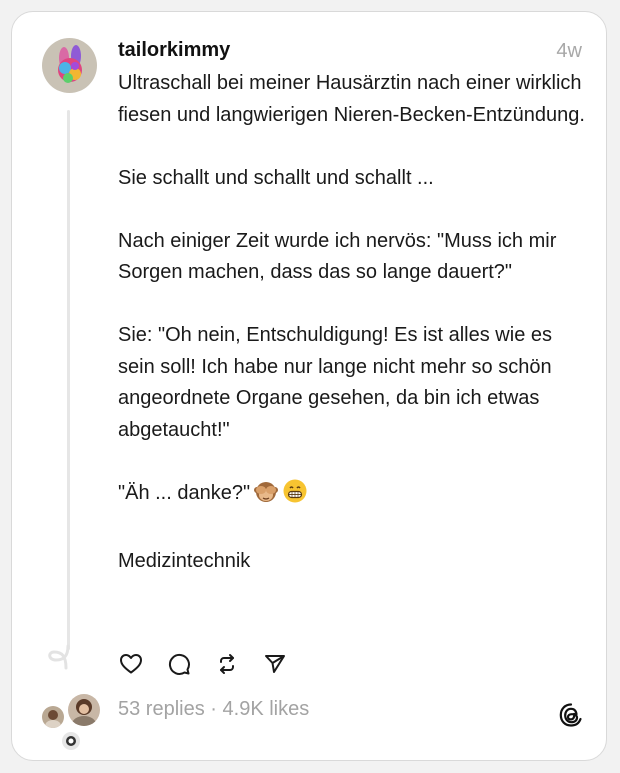 Image resolution: width=620 pixels, height=773 pixels. What do you see at coordinates (161, 709) in the screenshot?
I see `replies-count: 53 replies` at bounding box center [161, 709].